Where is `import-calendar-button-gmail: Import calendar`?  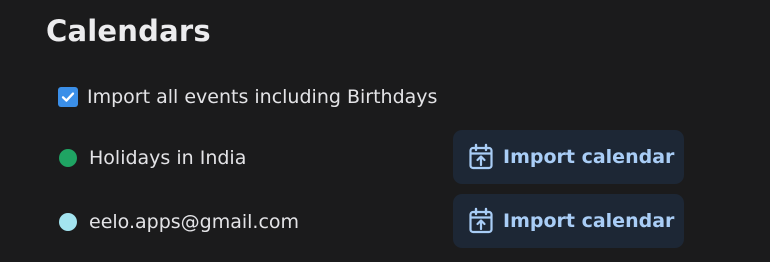 import-calendar-button-gmail: Import calendar is located at coordinates (568, 221).